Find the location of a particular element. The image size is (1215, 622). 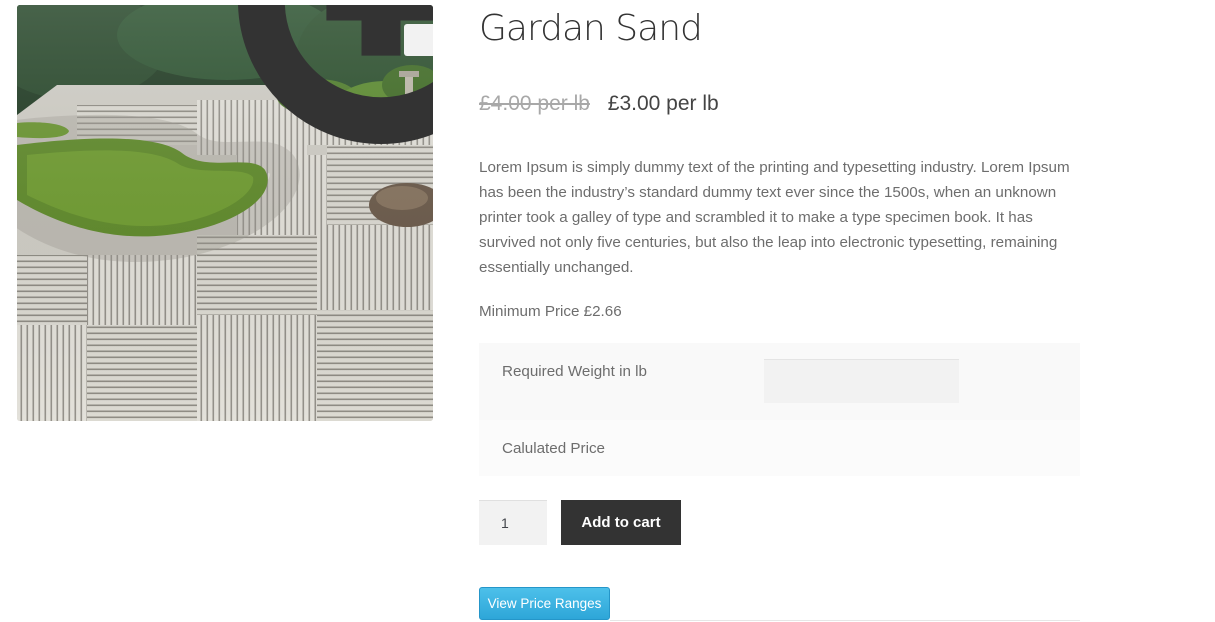

calculated-price-row: Calulated Price is located at coordinates (779, 448).